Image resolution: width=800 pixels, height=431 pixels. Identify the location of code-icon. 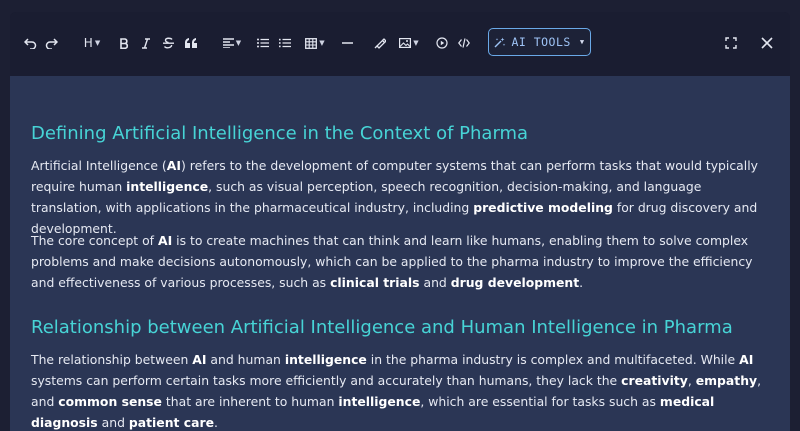
(464, 43).